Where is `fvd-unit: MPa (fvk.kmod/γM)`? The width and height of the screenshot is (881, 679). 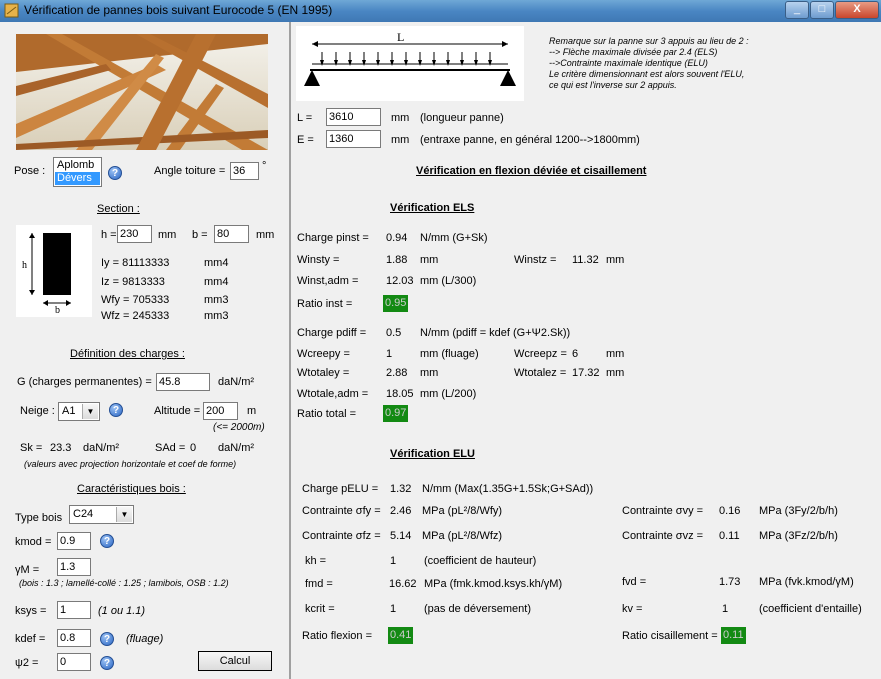 fvd-unit: MPa (fvk.kmod/γM) is located at coordinates (806, 582).